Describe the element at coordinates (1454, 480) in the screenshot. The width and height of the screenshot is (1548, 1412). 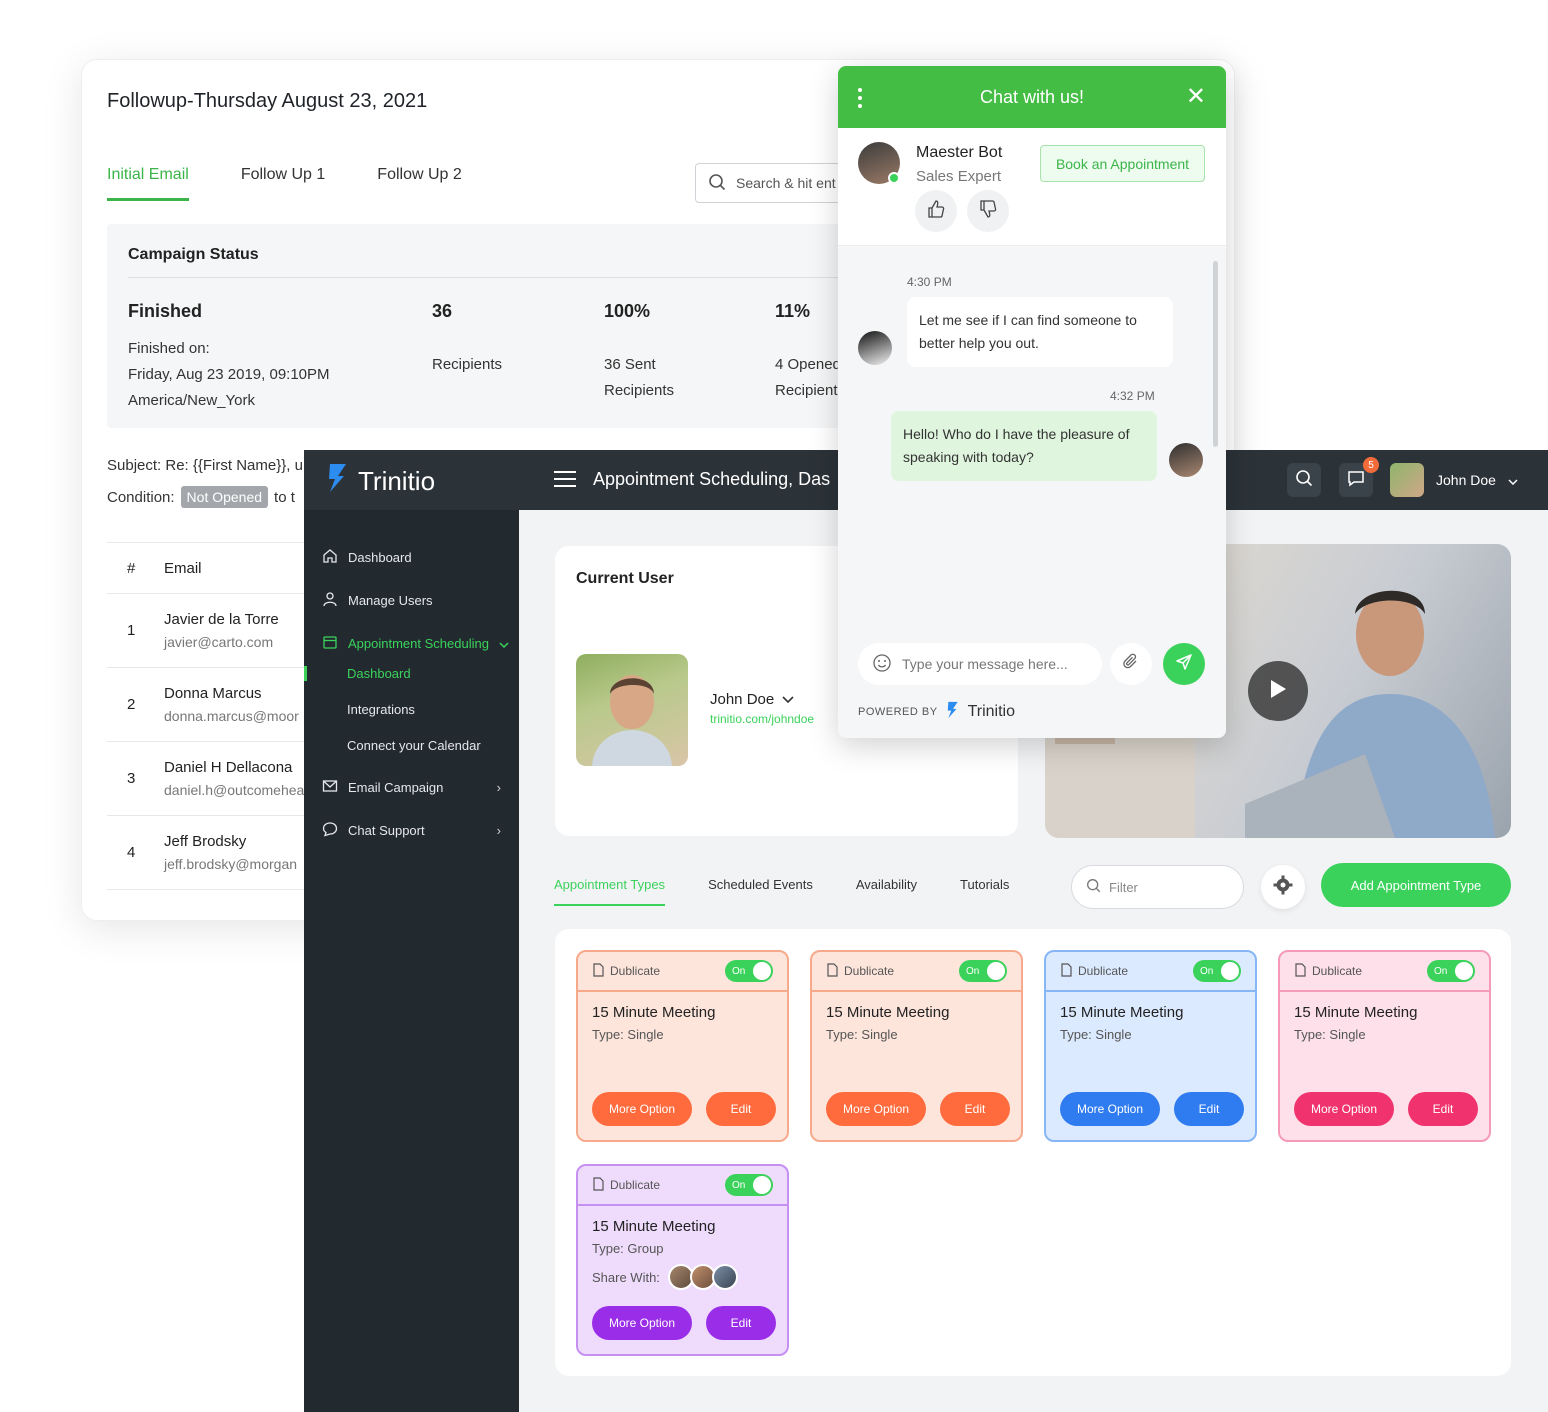
I see `user-menu: John Doe` at that location.